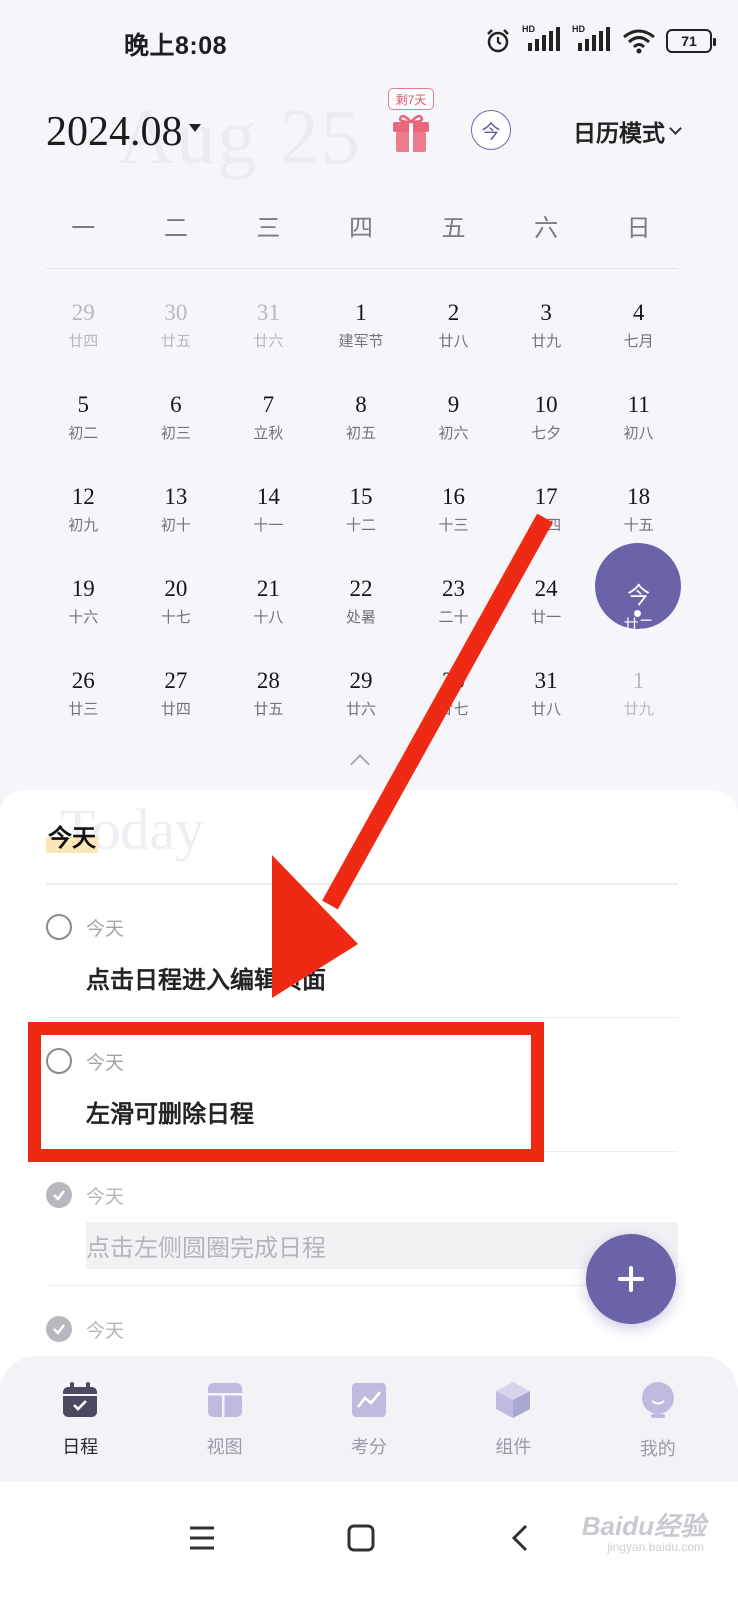 This screenshot has height=1600, width=738. I want to click on calendar-day: 30 廿七, so click(453, 712).